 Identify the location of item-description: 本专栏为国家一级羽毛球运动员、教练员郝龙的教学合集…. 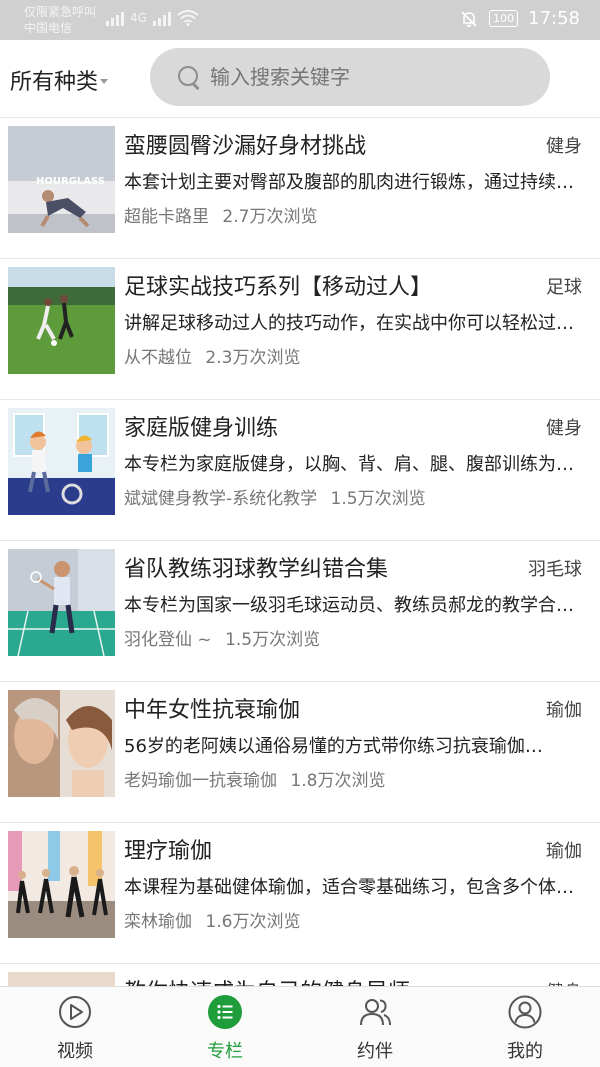
(351, 605).